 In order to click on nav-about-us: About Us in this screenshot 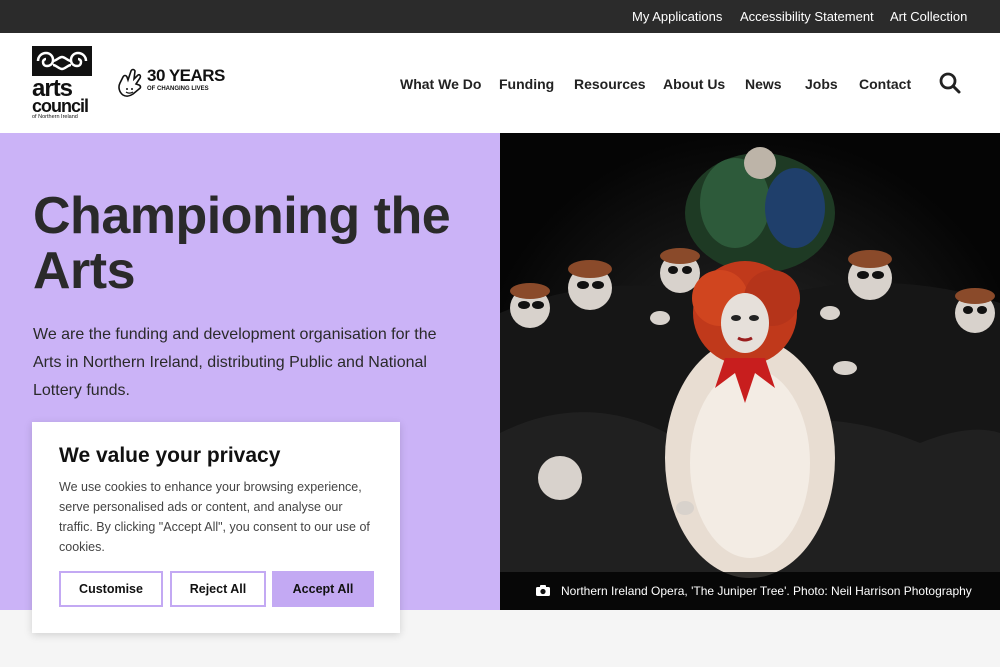, I will do `click(694, 84)`.